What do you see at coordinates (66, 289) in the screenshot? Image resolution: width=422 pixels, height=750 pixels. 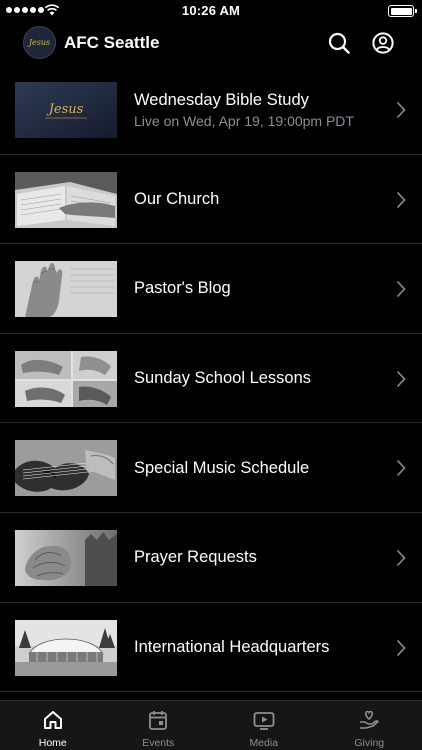 I see `pastors-blog-thumbnail` at bounding box center [66, 289].